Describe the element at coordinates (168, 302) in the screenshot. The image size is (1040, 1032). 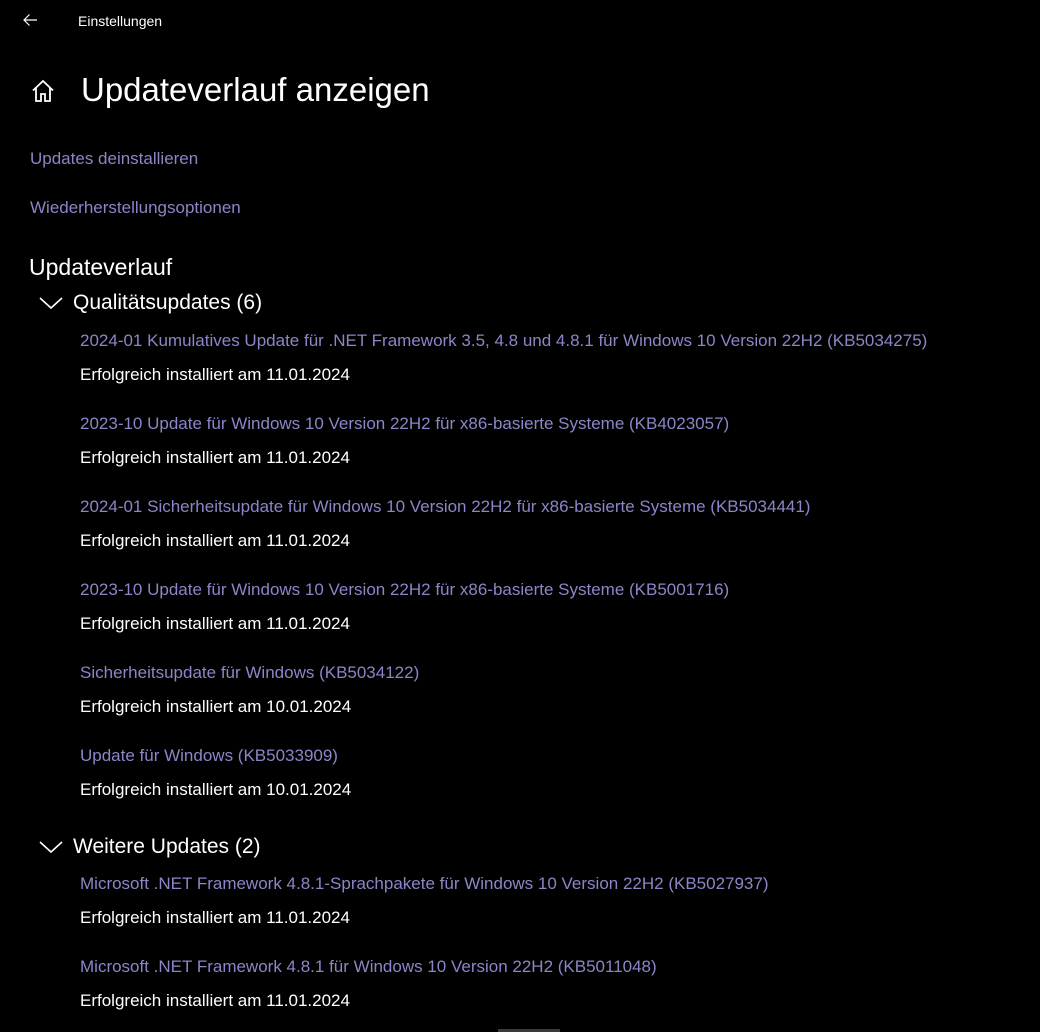
I see `group-label: Qualitätsupdates (6)` at that location.